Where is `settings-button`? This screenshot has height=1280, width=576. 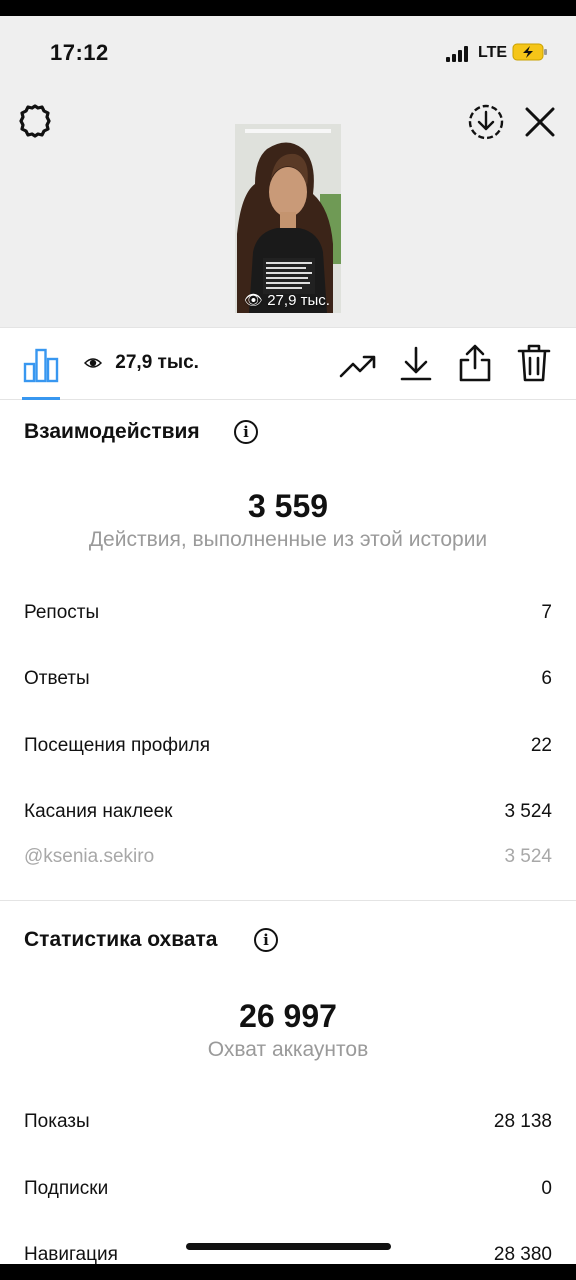 settings-button is located at coordinates (35, 121).